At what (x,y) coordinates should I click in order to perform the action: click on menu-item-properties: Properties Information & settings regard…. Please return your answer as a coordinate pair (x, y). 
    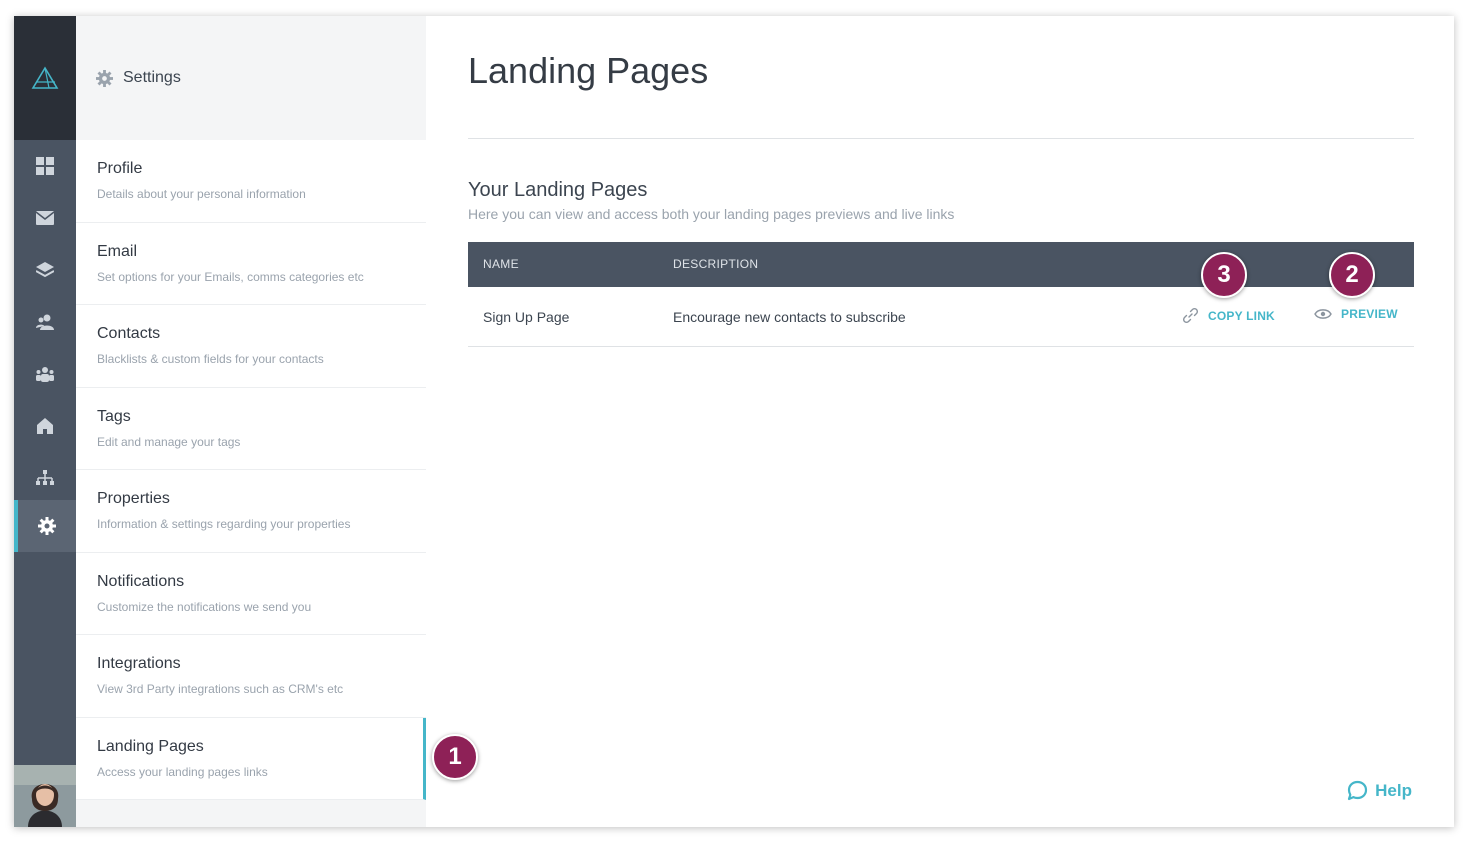
    Looking at the image, I should click on (251, 511).